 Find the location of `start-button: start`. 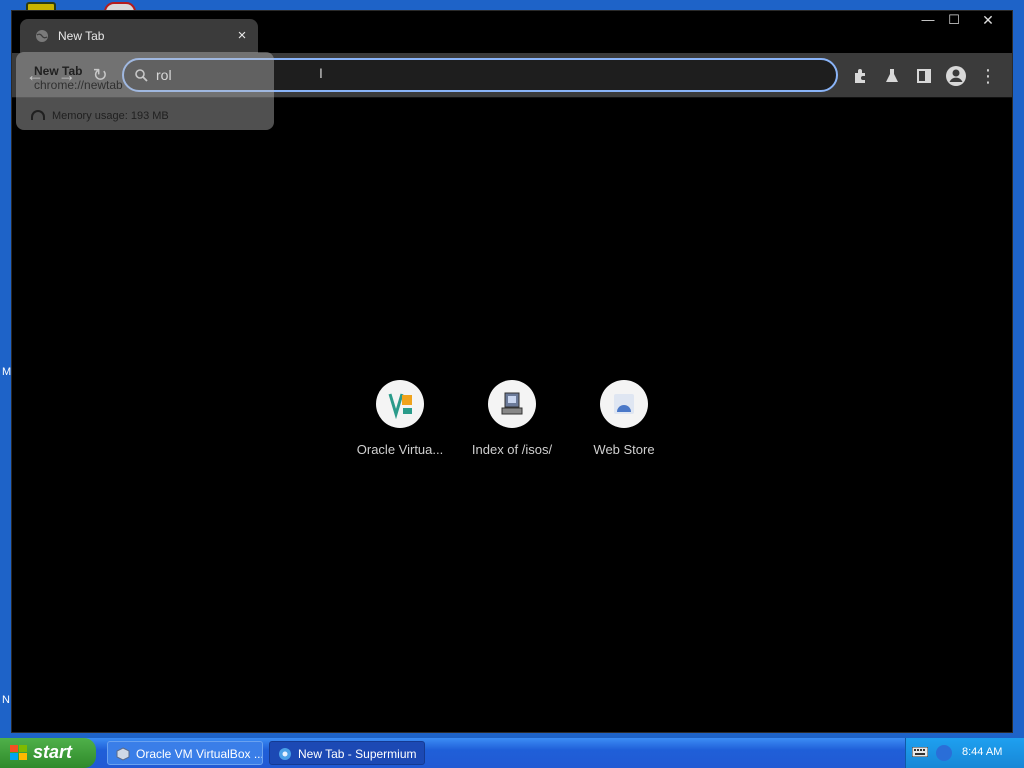

start-button: start is located at coordinates (48, 753).